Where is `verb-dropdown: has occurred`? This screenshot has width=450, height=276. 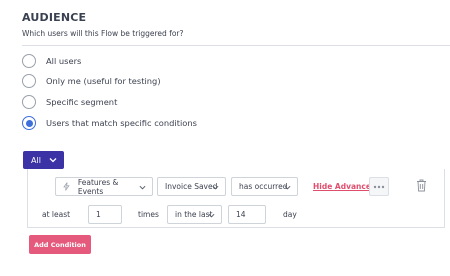 verb-dropdown: has occurred is located at coordinates (264, 186).